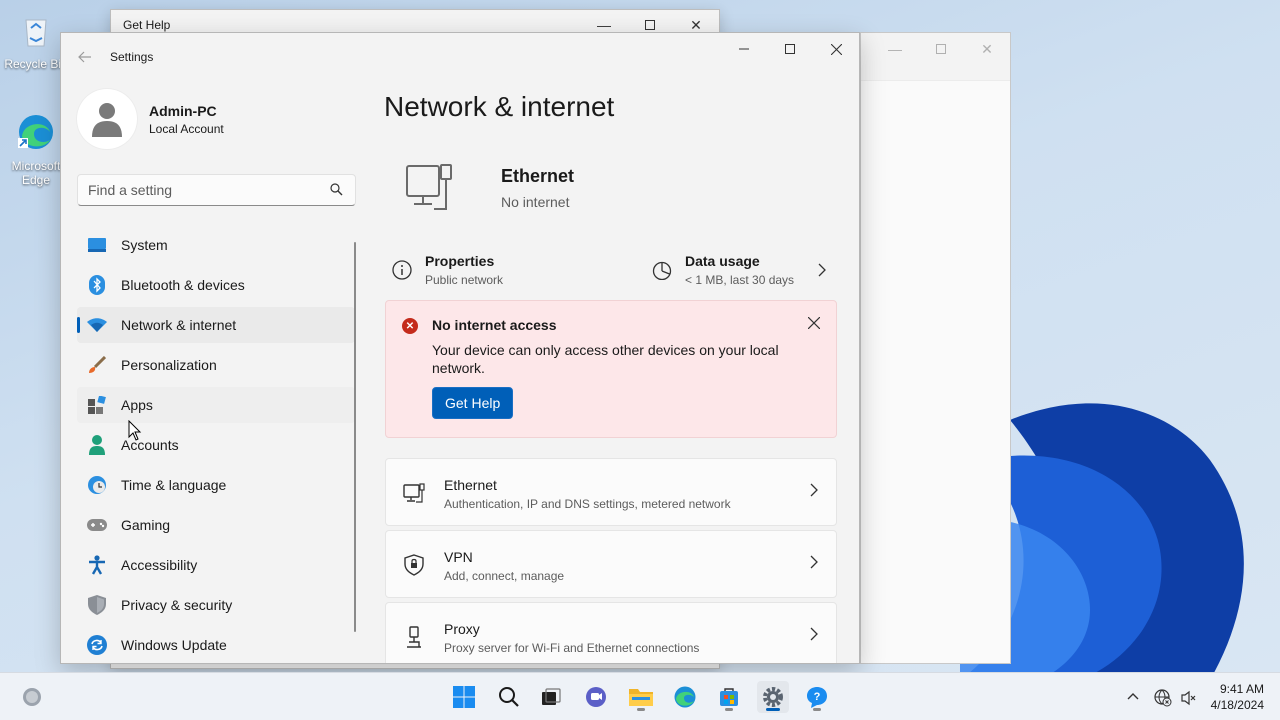  I want to click on card-title: Ethernet, so click(470, 485).